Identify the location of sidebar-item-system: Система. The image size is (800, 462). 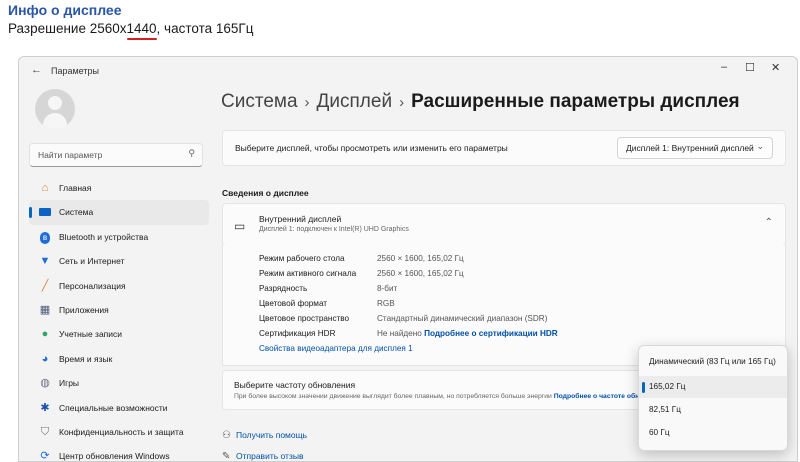
(119, 212).